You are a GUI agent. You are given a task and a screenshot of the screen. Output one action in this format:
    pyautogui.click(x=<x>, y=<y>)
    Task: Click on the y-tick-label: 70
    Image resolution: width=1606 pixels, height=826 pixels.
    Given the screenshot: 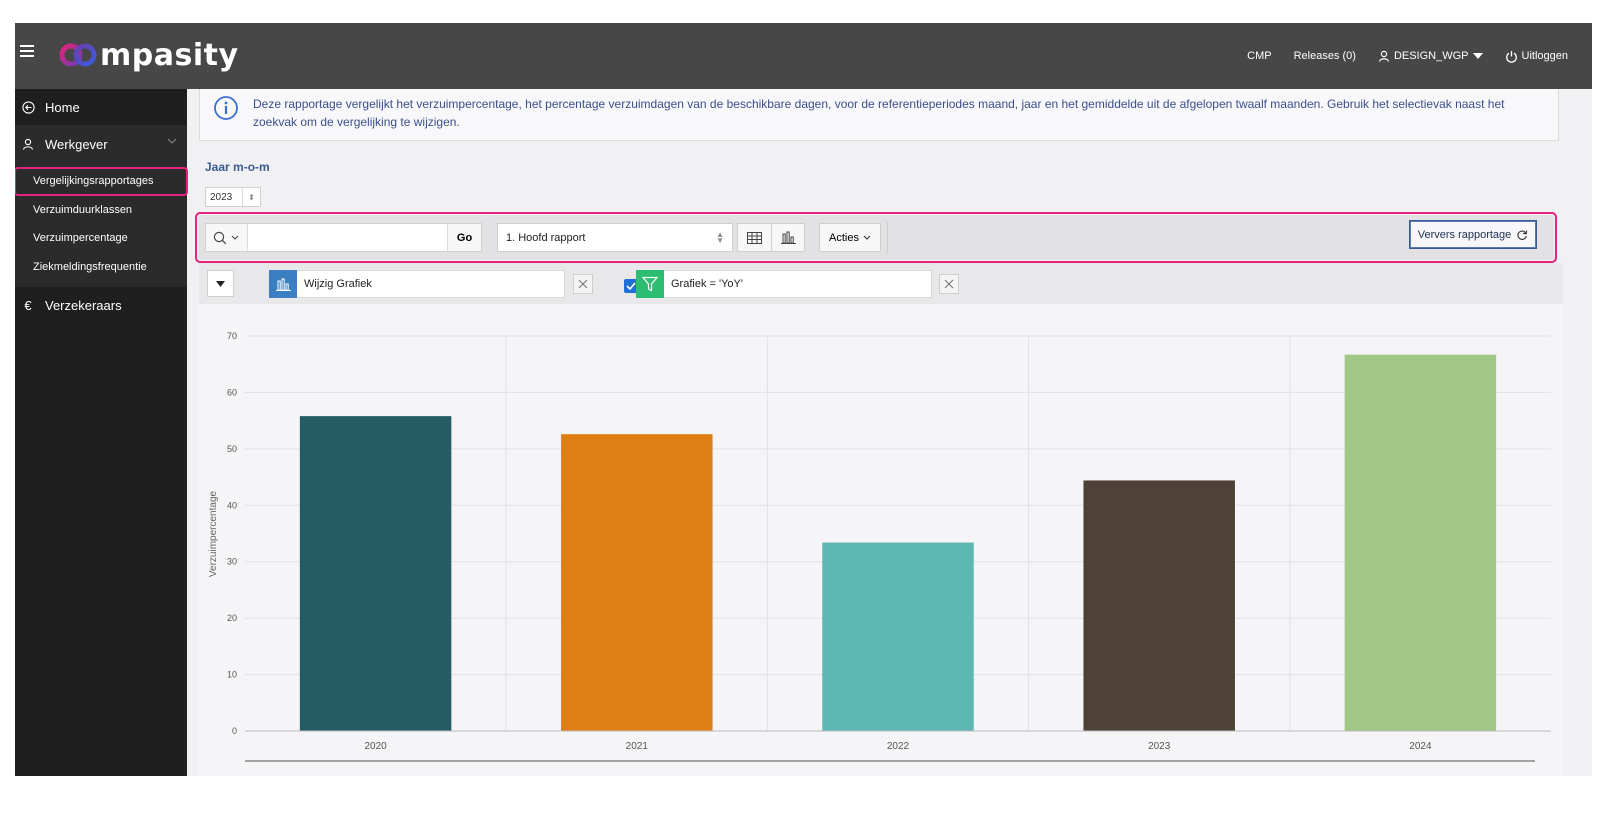 What is the action you would take?
    pyautogui.click(x=232, y=336)
    